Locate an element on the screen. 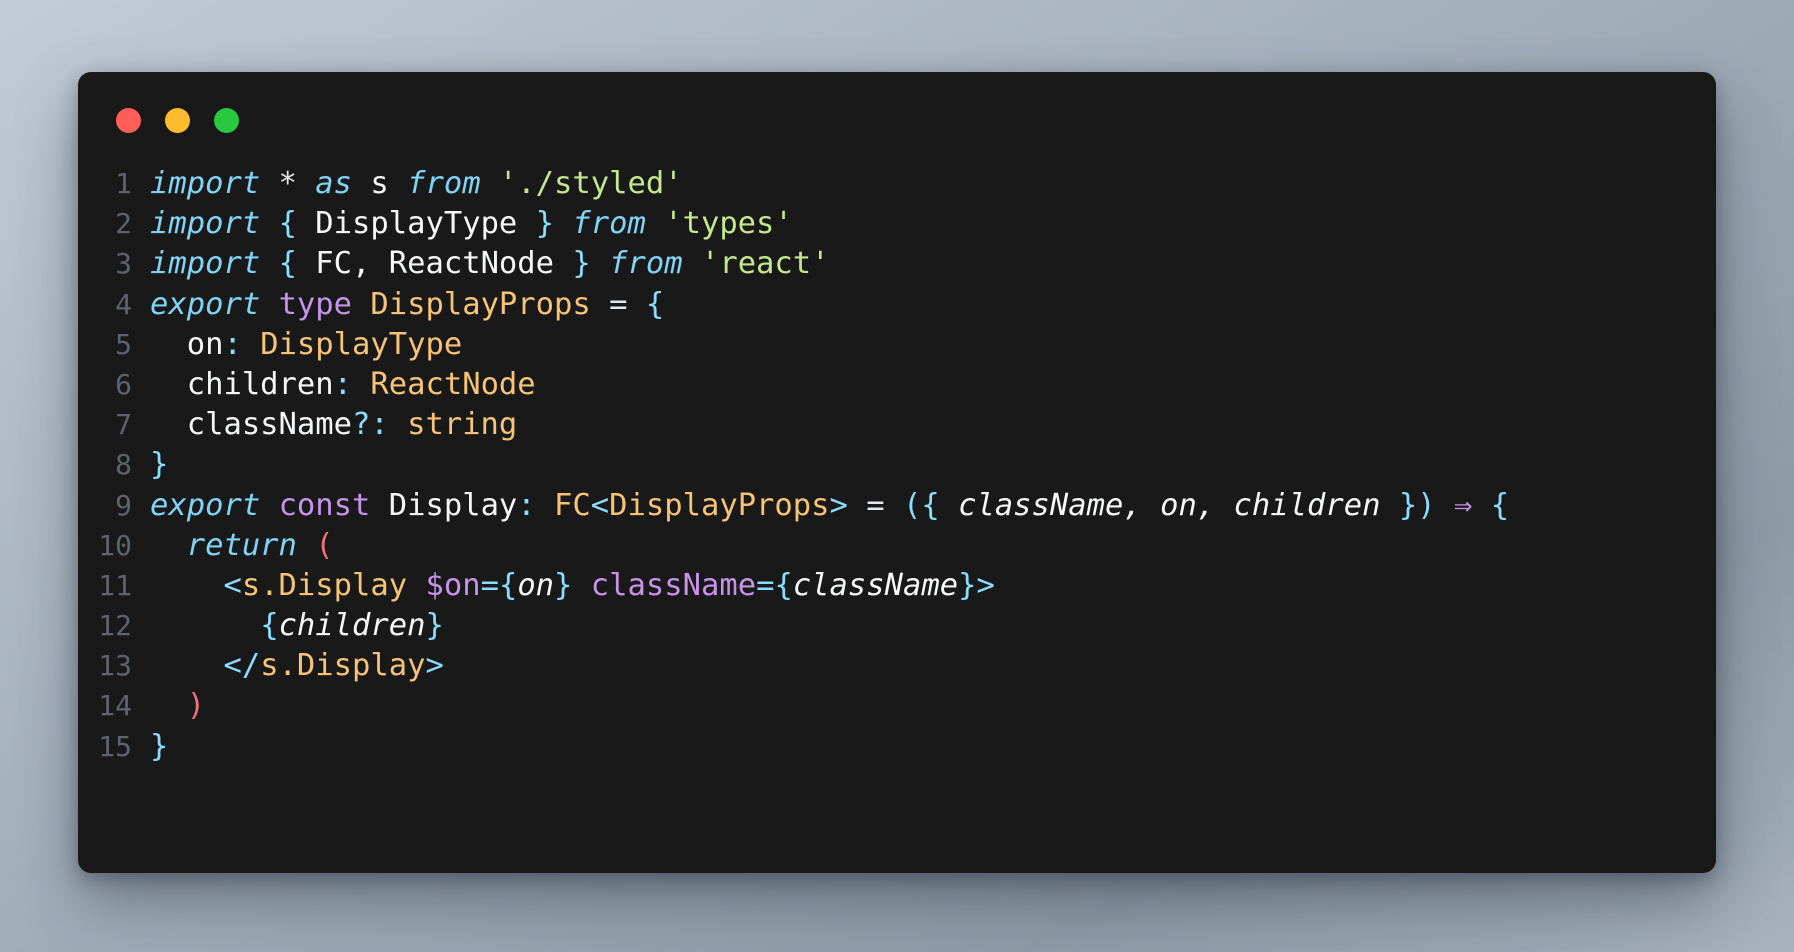  line-source: on: DisplayType is located at coordinates (306, 344).